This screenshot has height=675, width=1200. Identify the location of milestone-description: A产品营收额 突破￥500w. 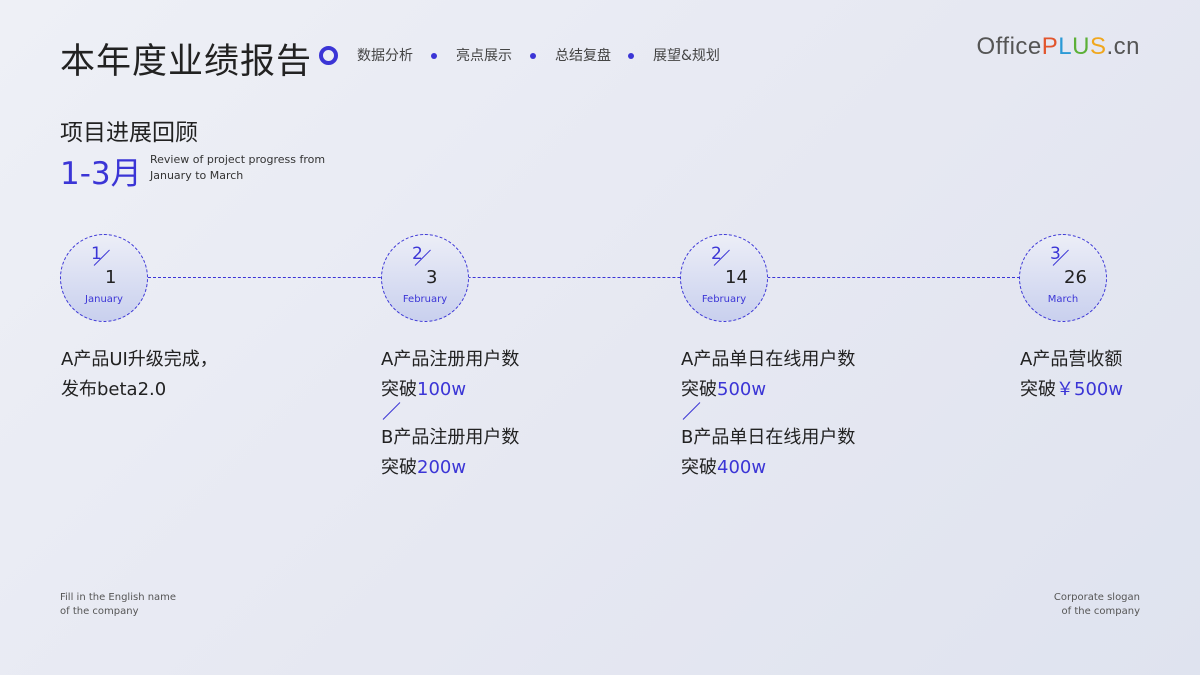
(1071, 375).